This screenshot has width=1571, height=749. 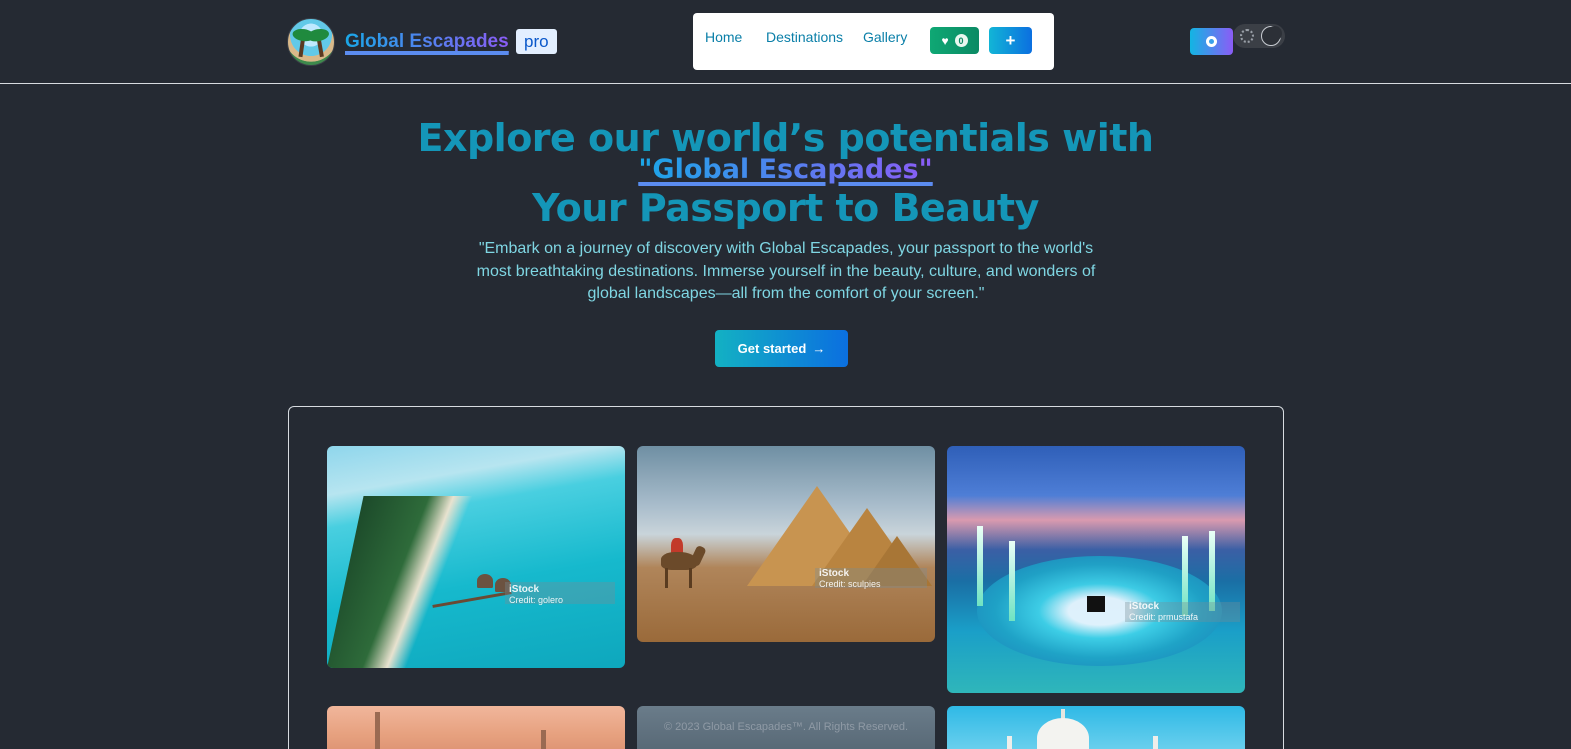 I want to click on beach-shore, so click(x=403, y=582).